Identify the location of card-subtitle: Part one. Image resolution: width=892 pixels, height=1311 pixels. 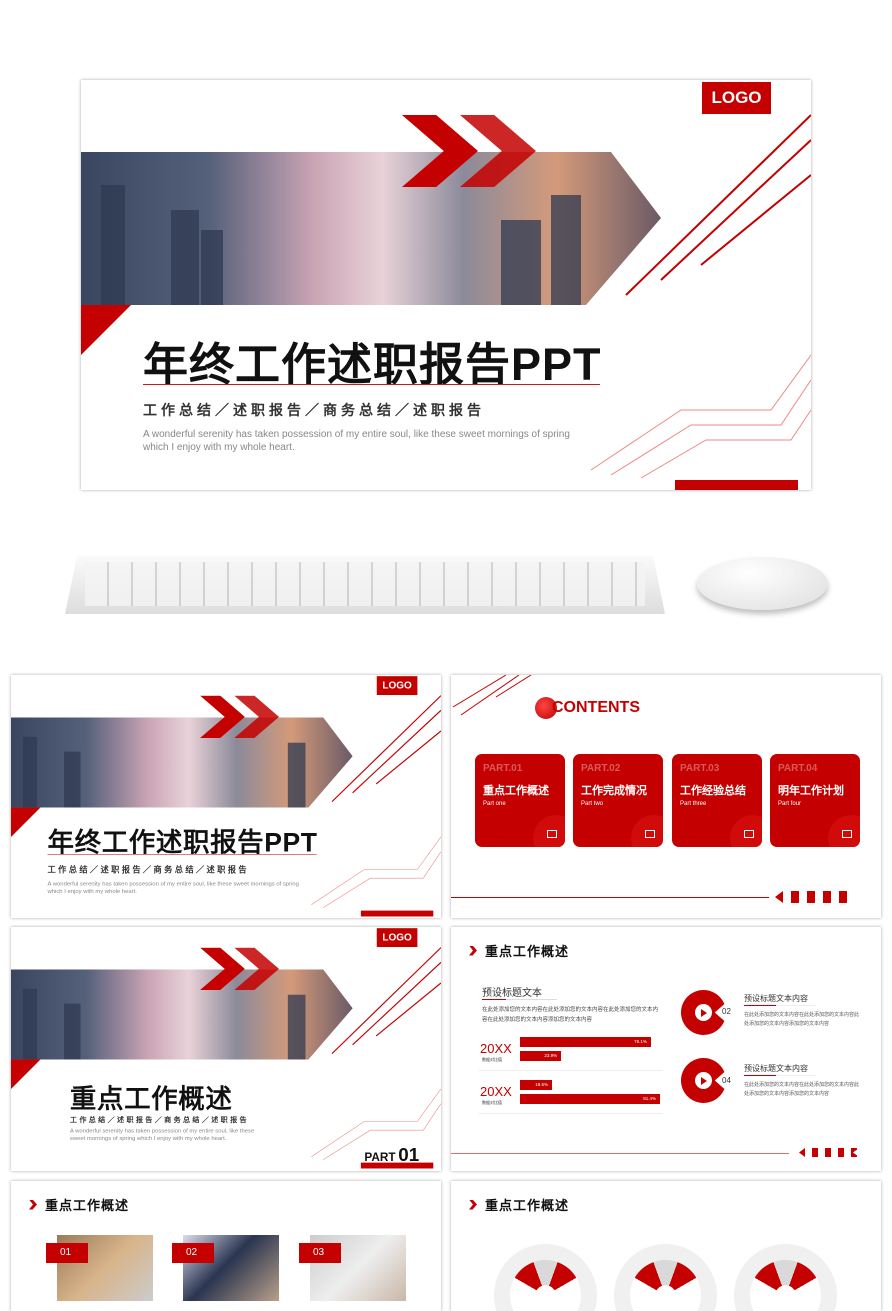
(494, 804).